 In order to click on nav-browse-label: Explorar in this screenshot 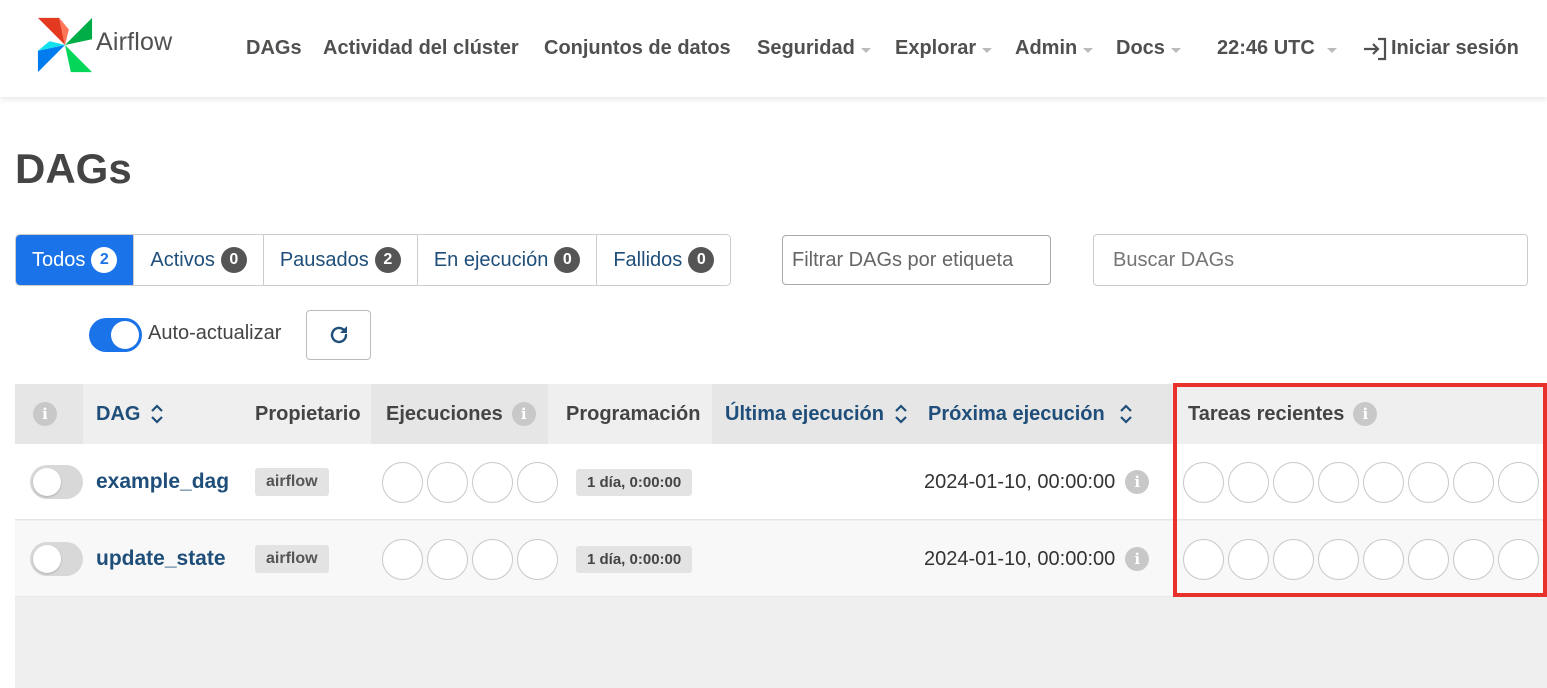, I will do `click(936, 48)`.